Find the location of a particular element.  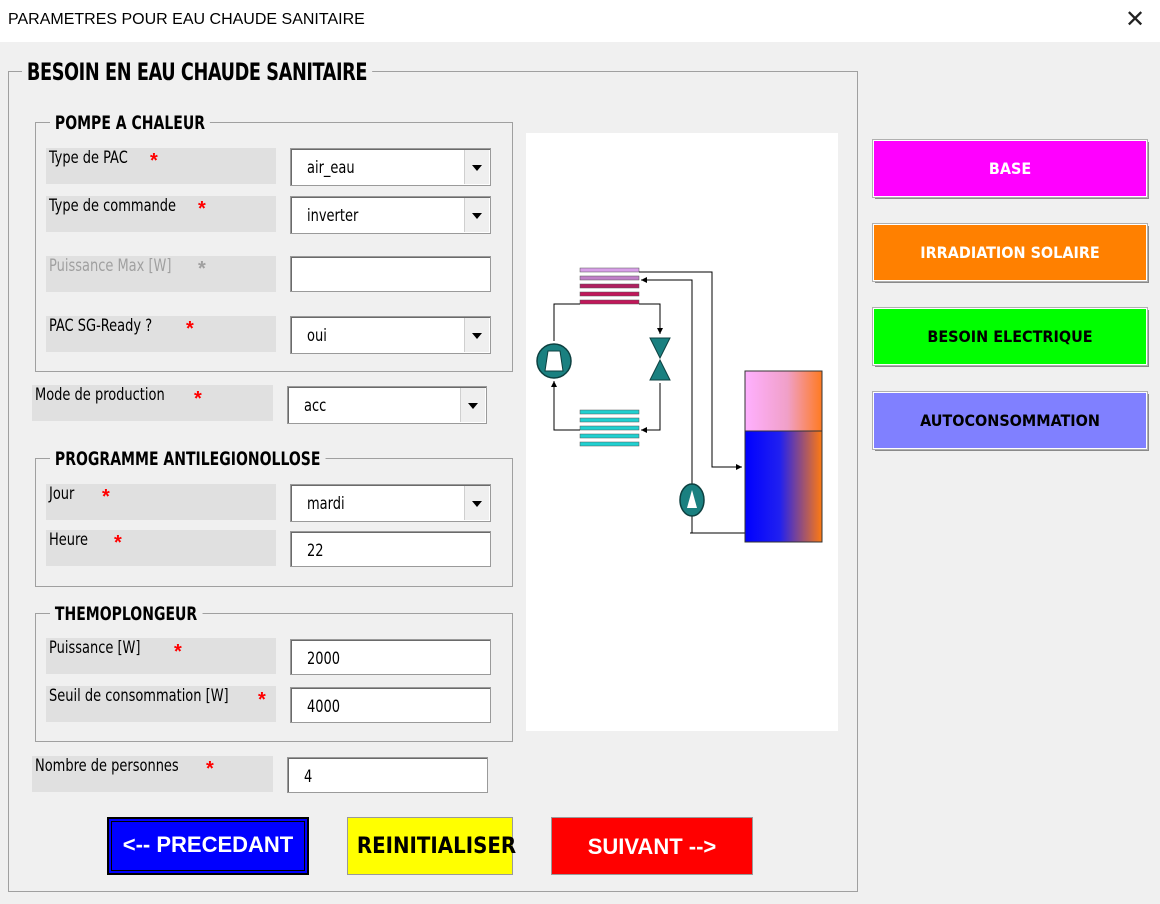

besoin-electrique-button-label: BESOIN ELECTRIQUE is located at coordinates (1010, 336).